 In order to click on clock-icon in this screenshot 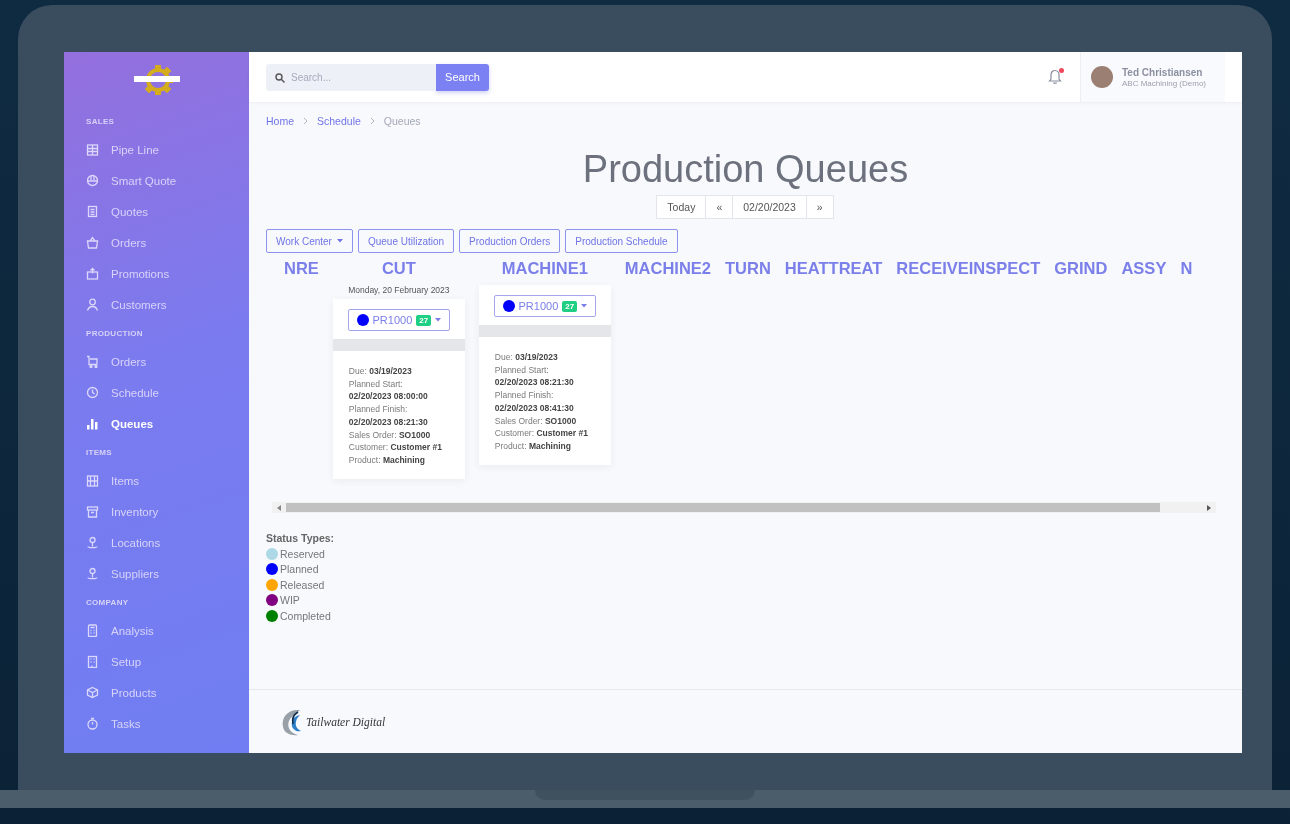, I will do `click(92, 392)`.